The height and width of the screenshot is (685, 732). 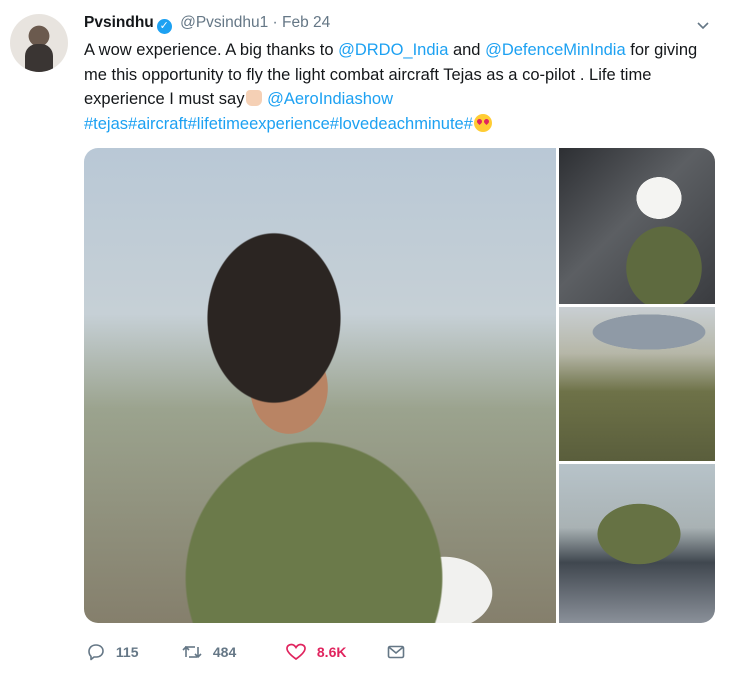 I want to click on envelope-icon, so click(x=396, y=651).